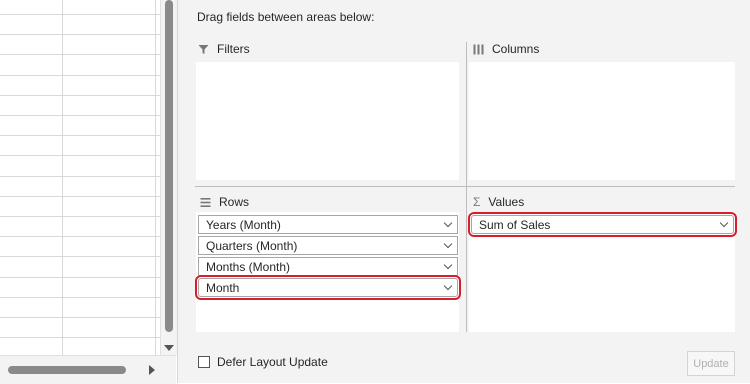 The image size is (750, 384). I want to click on rows-label: Rows, so click(234, 202).